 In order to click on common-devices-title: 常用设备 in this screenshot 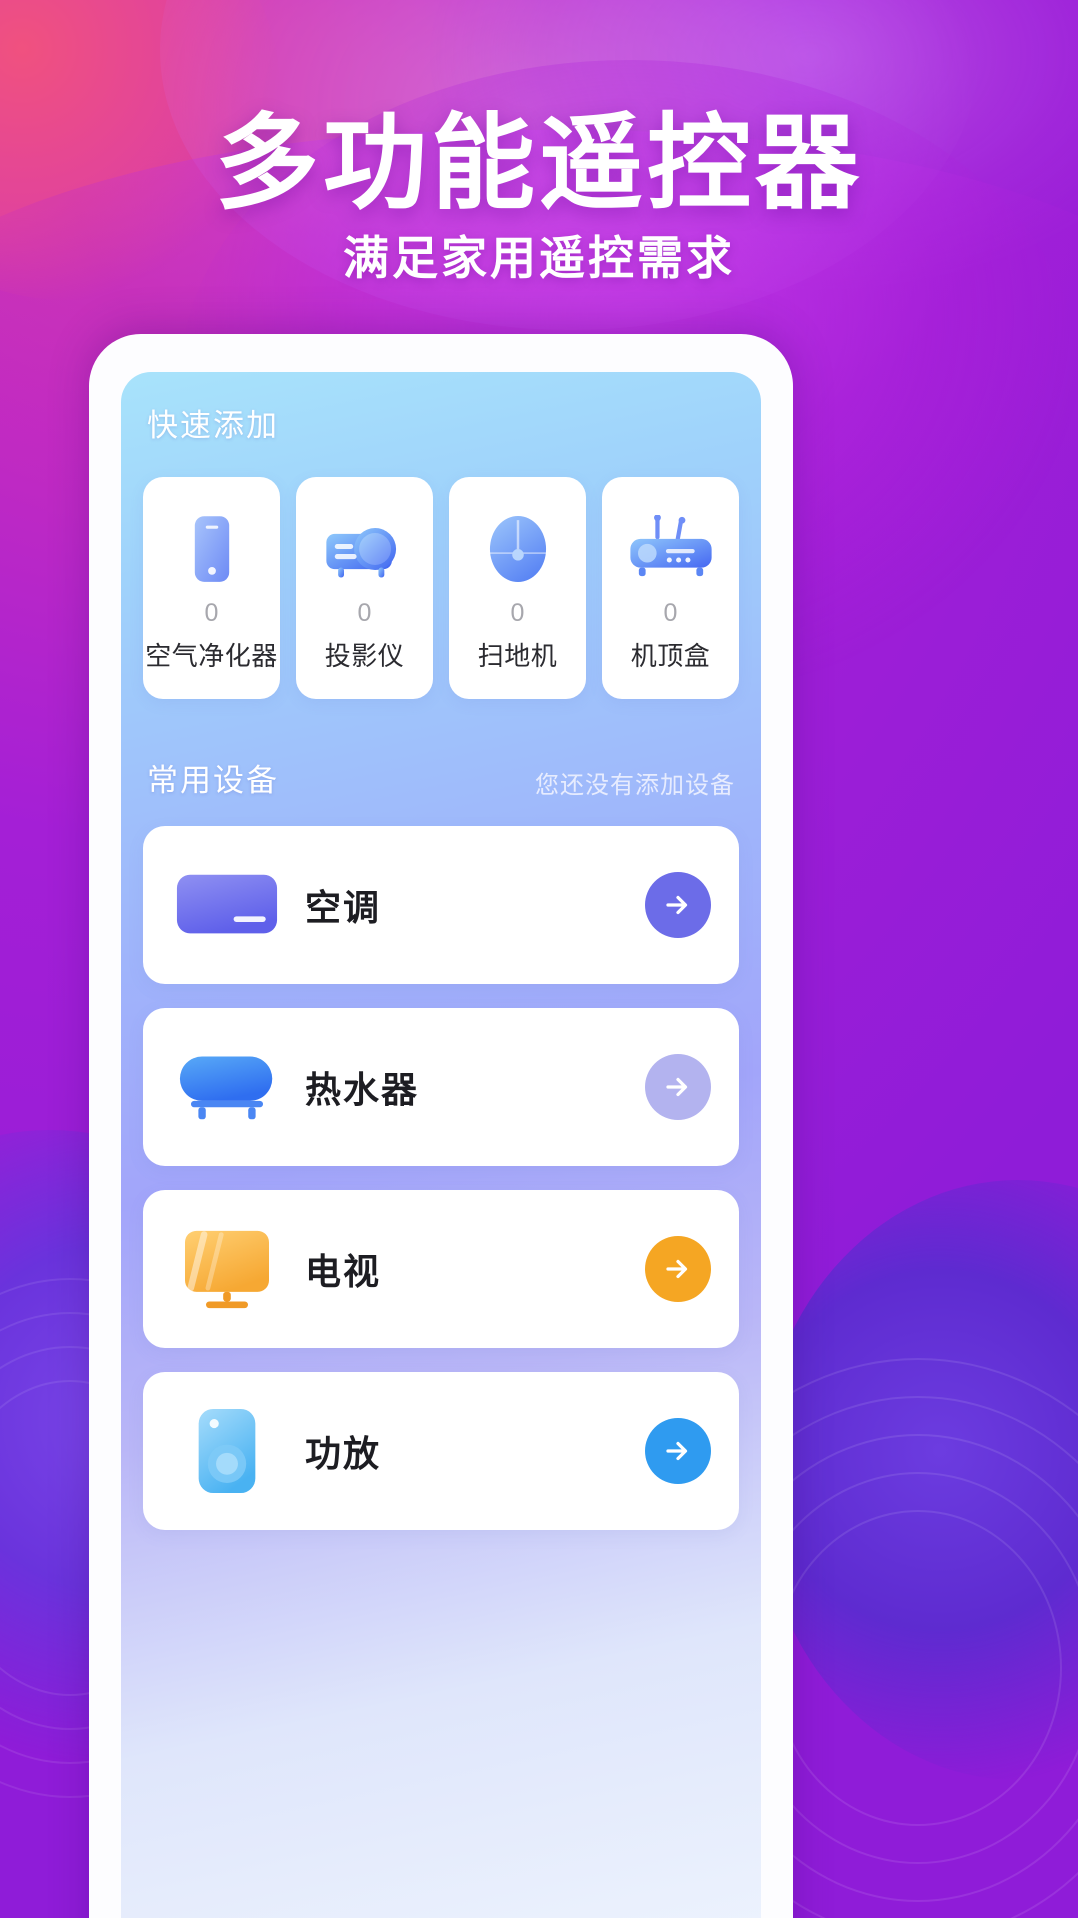, I will do `click(213, 780)`.